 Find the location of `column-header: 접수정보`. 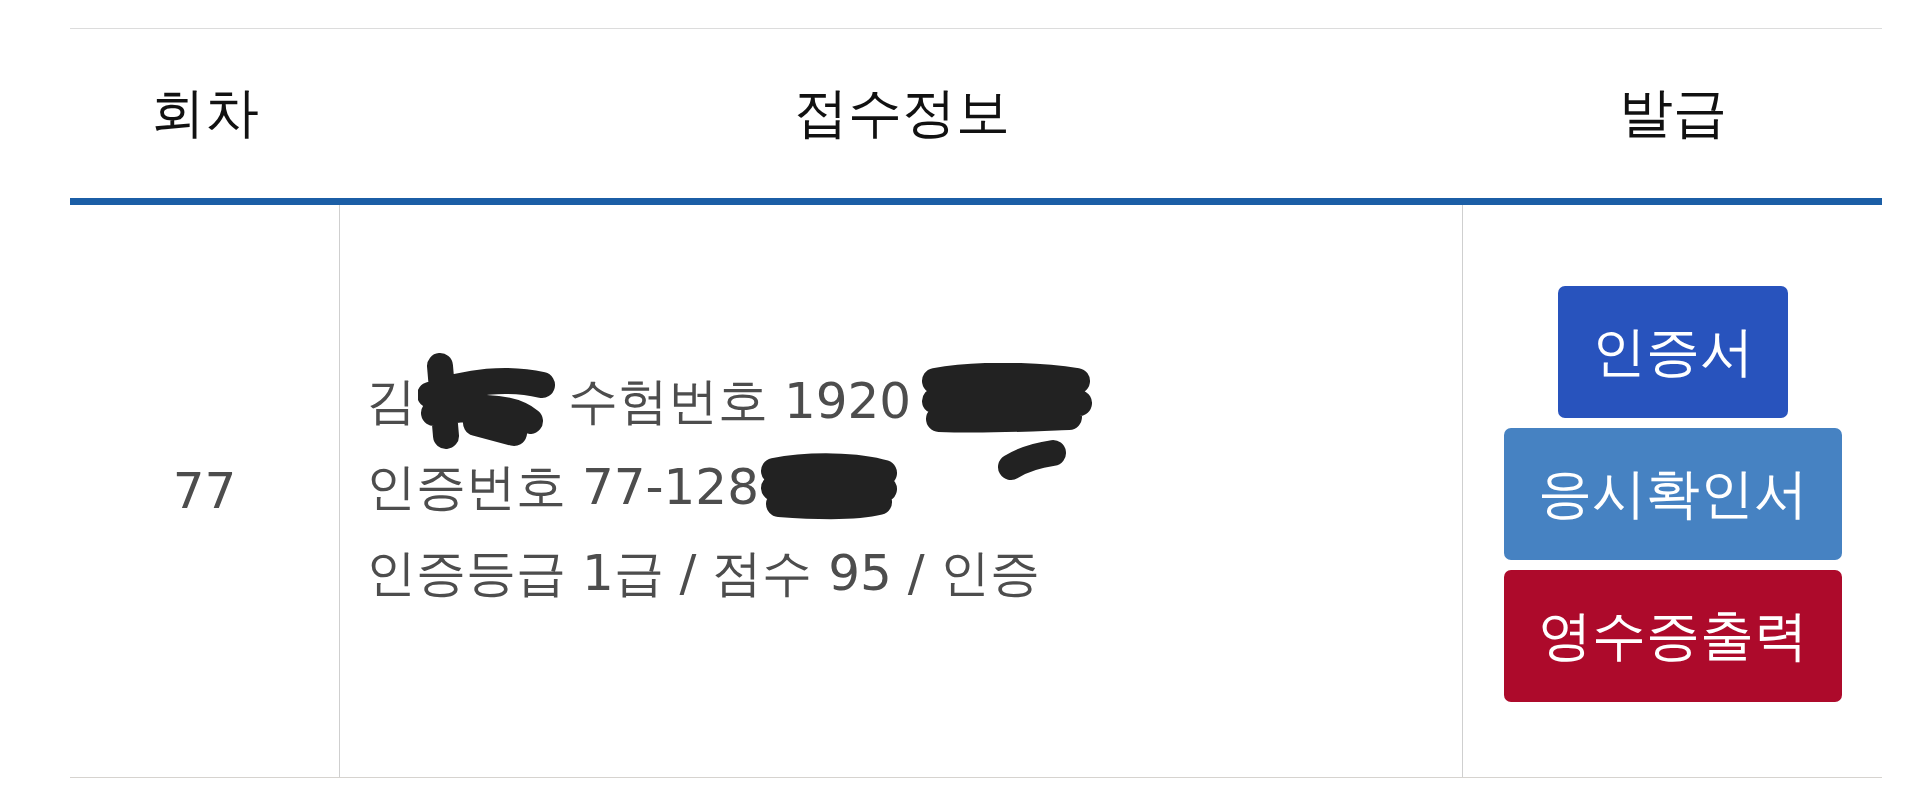

column-header: 접수정보 is located at coordinates (901, 113).